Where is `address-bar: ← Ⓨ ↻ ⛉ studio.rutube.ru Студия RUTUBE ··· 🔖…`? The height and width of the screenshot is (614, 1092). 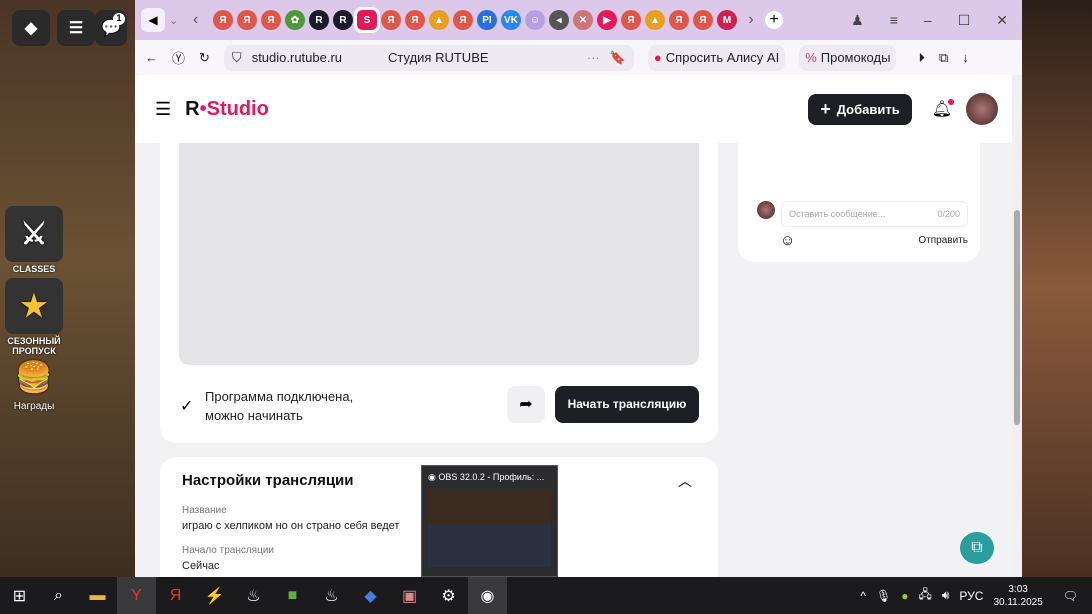
address-bar: ← Ⓨ ↻ ⛉ studio.rutube.ru Студия RUTUBE ··· 🔖… is located at coordinates (578, 57).